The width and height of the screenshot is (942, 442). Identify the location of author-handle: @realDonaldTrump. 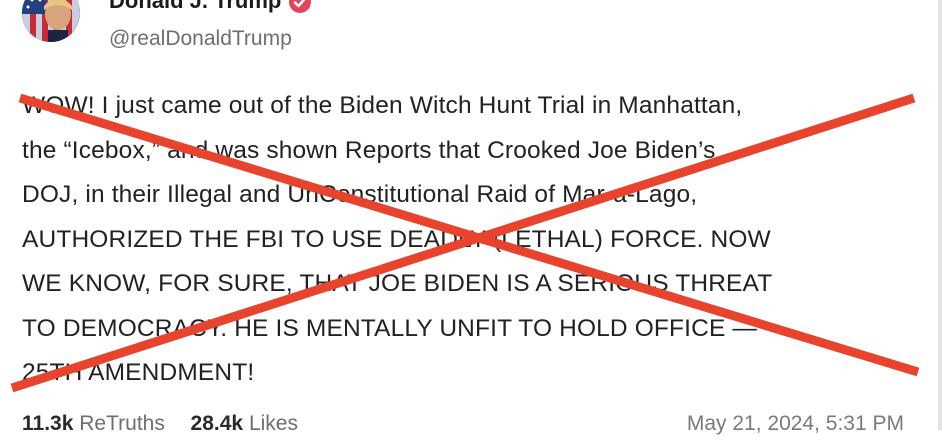
(200, 39).